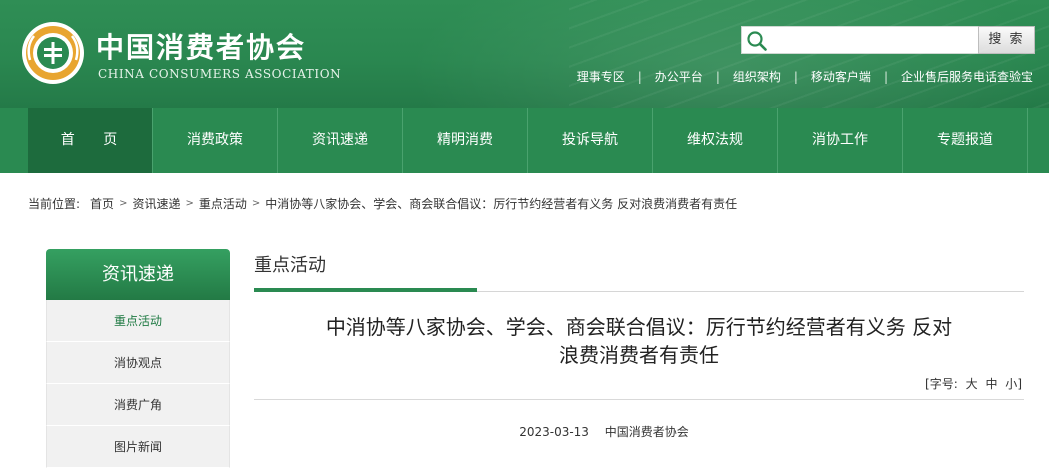 This screenshot has width=1049, height=468. Describe the element at coordinates (1019, 384) in the screenshot. I see `font-size-close: ]` at that location.